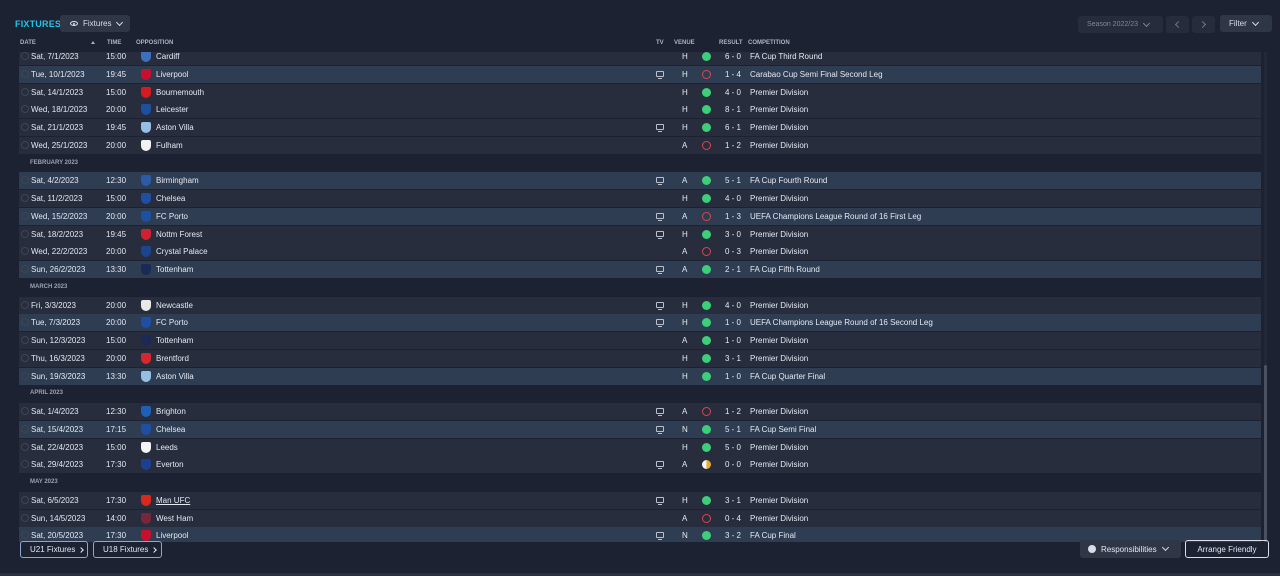  What do you see at coordinates (172, 109) in the screenshot?
I see `opposition-name: Leicester` at bounding box center [172, 109].